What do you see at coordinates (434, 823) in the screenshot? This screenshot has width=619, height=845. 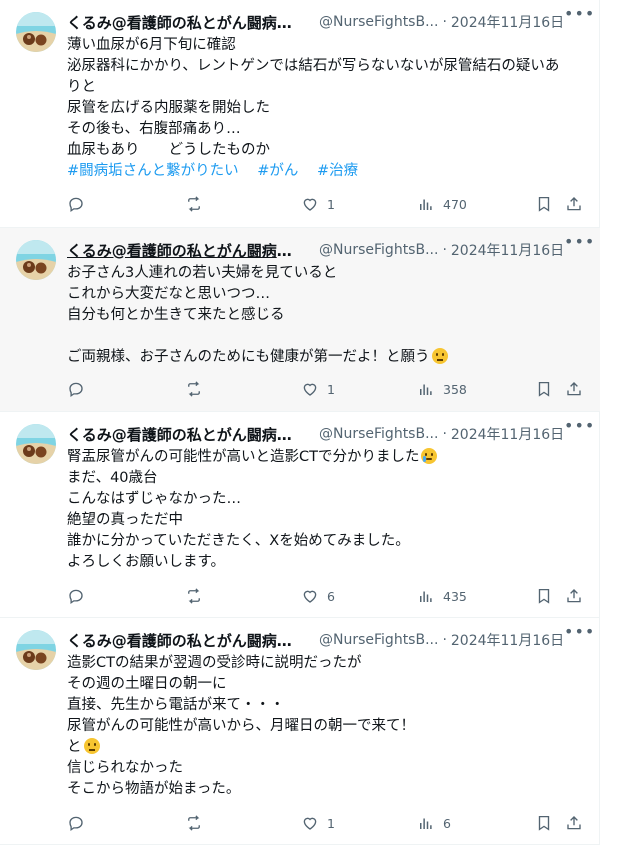 I see `views-button: 6` at bounding box center [434, 823].